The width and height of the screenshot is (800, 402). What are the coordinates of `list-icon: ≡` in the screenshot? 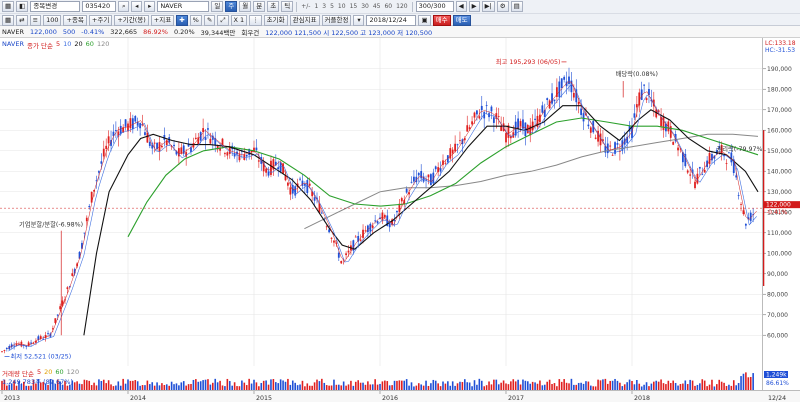 It's located at (35, 20).